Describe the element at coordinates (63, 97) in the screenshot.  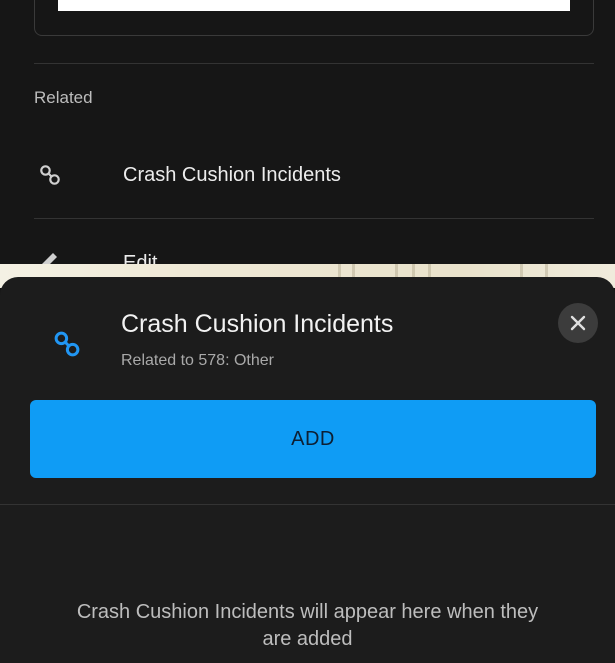
I see `related-section-label: Related` at that location.